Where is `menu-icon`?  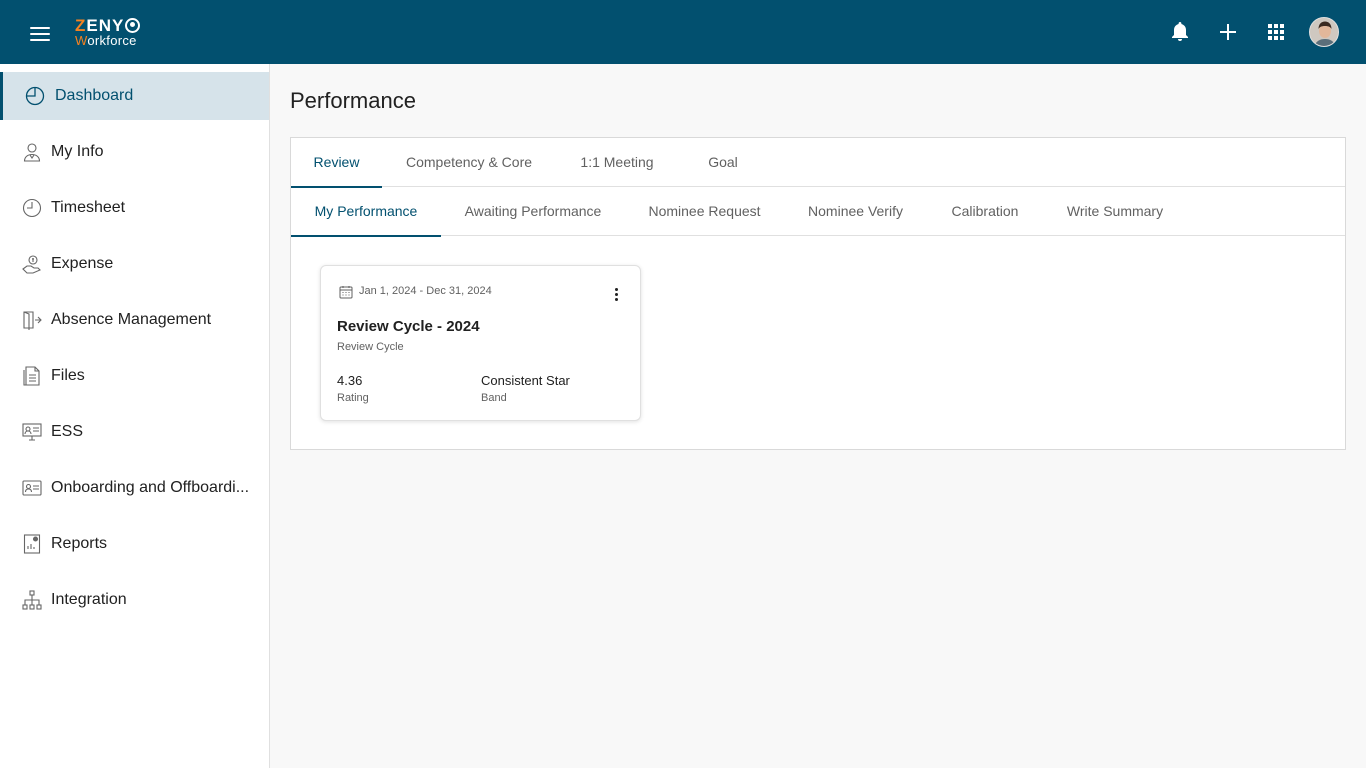
menu-icon is located at coordinates (40, 34).